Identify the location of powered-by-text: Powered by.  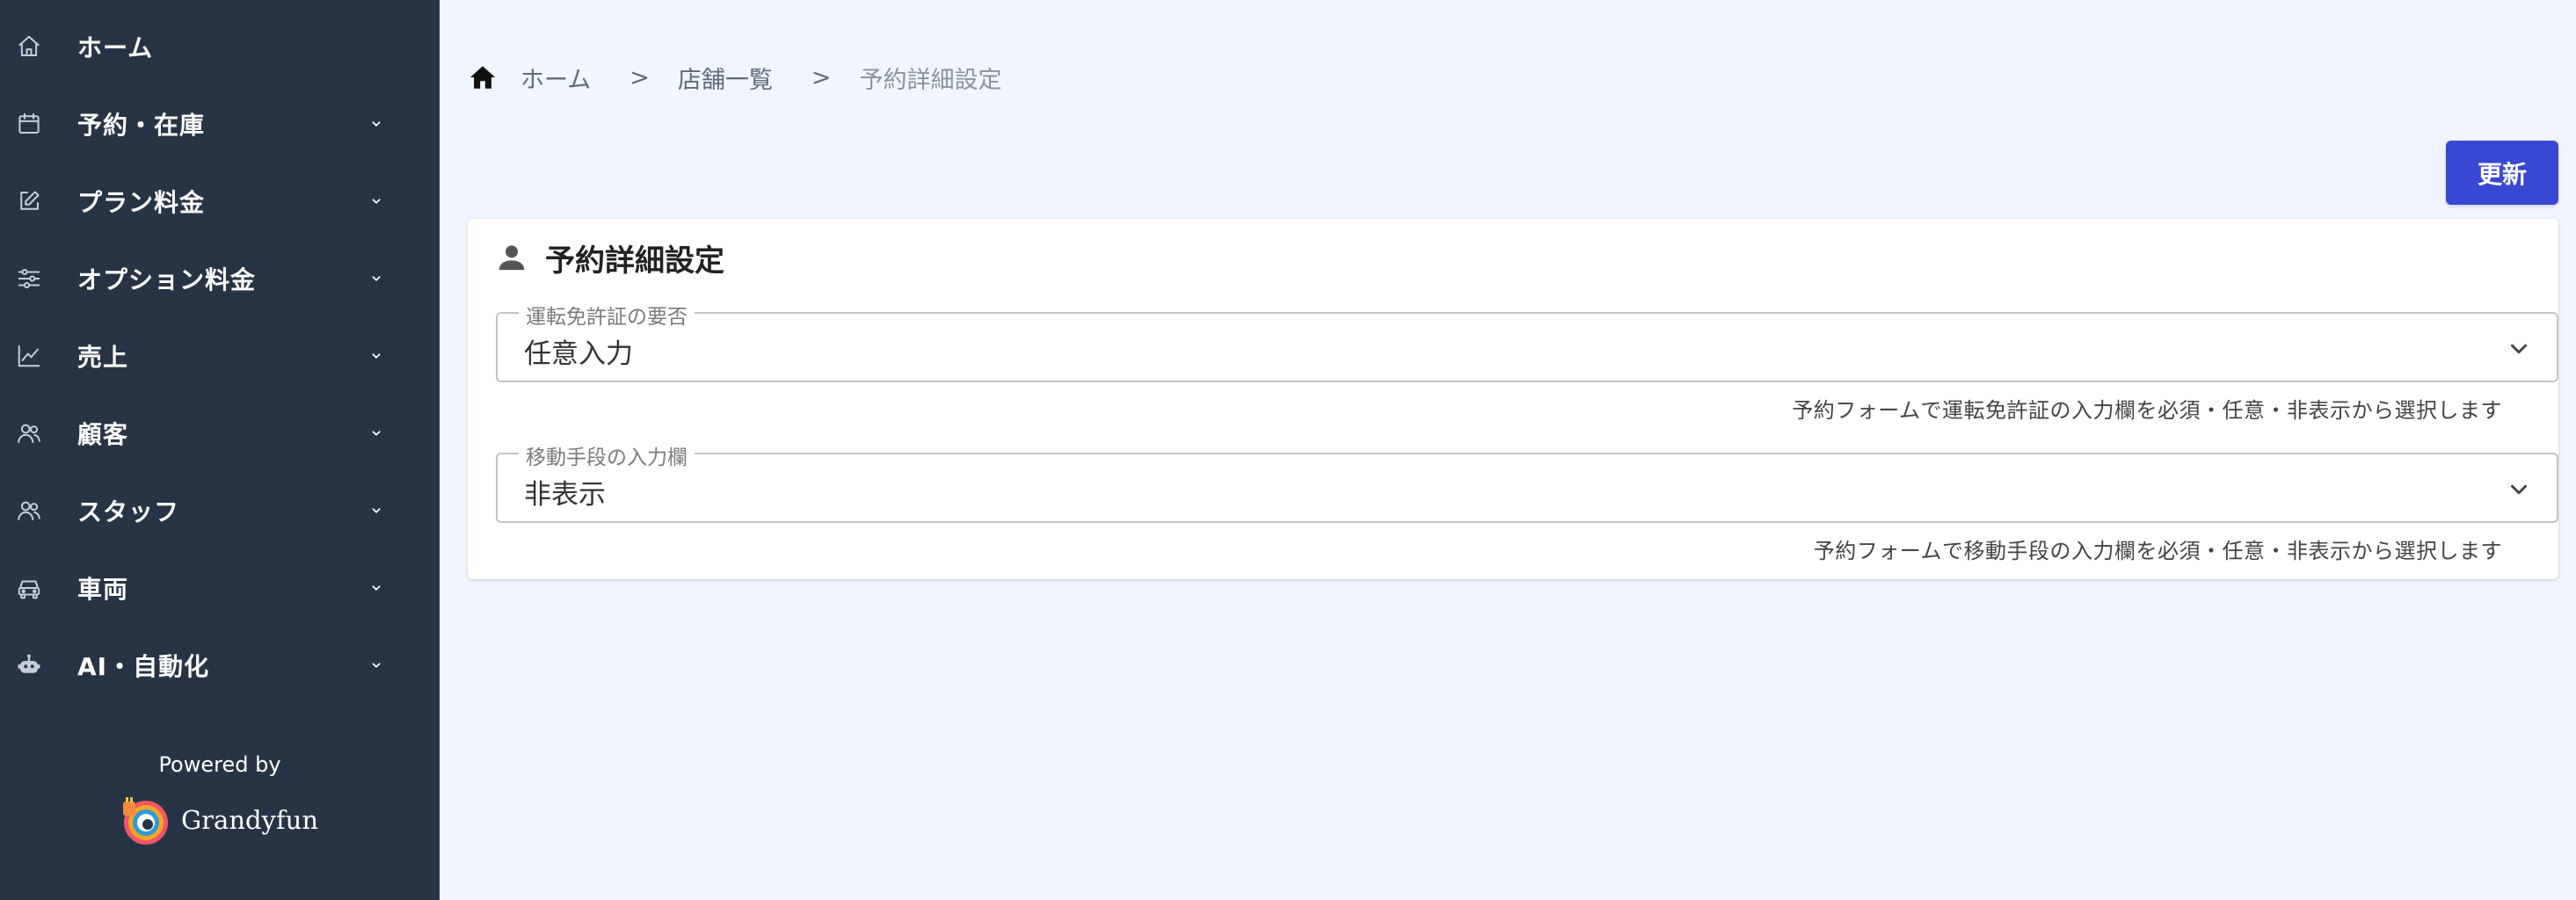
(219, 764).